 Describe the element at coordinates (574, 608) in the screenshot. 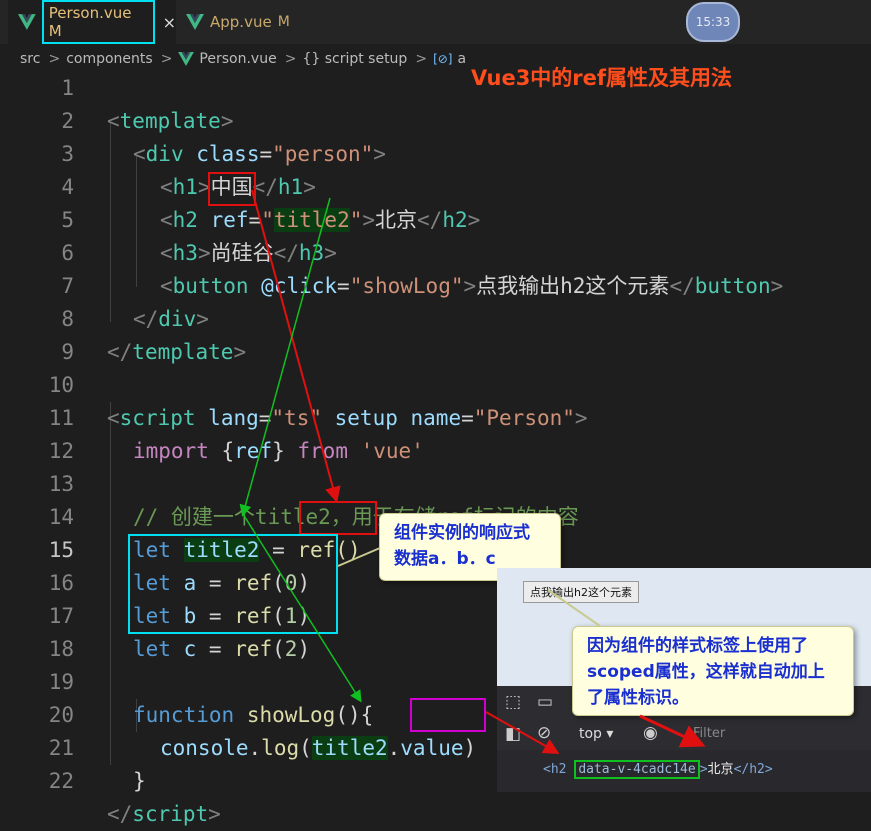

I see `callout-pointer` at that location.